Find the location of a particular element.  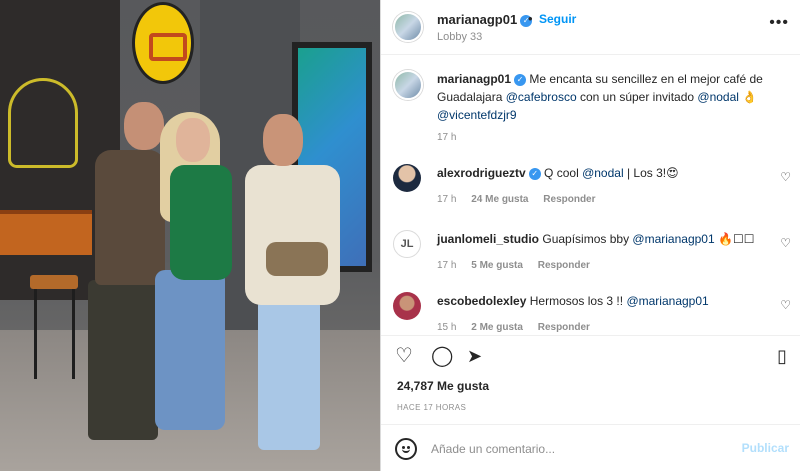

mention-link: @cafebrosco is located at coordinates (541, 97).